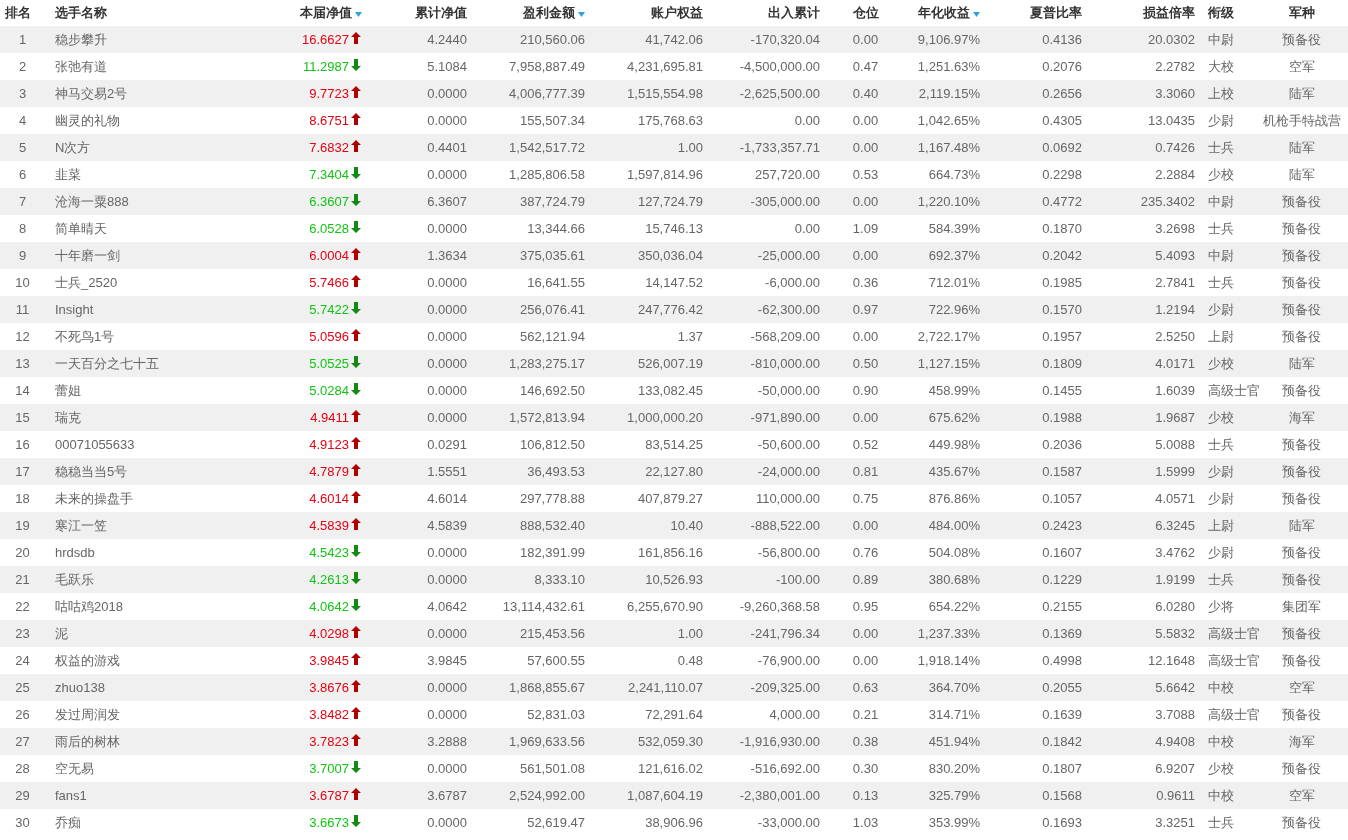 The height and width of the screenshot is (840, 1348). Describe the element at coordinates (954, 714) in the screenshot. I see `table-cell-text: 314.71%` at that location.